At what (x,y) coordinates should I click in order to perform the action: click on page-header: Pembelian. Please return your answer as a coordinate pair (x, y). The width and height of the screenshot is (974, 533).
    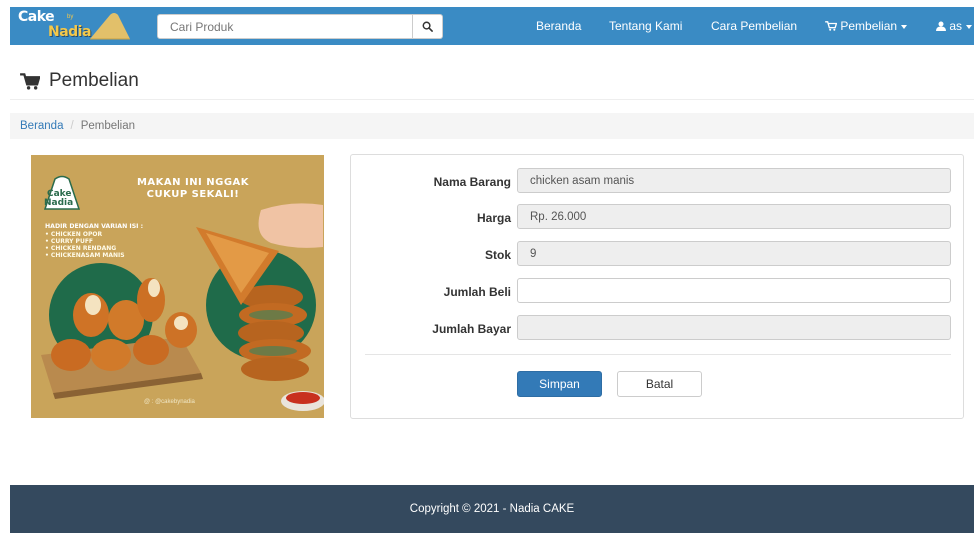
    Looking at the image, I should click on (79, 81).